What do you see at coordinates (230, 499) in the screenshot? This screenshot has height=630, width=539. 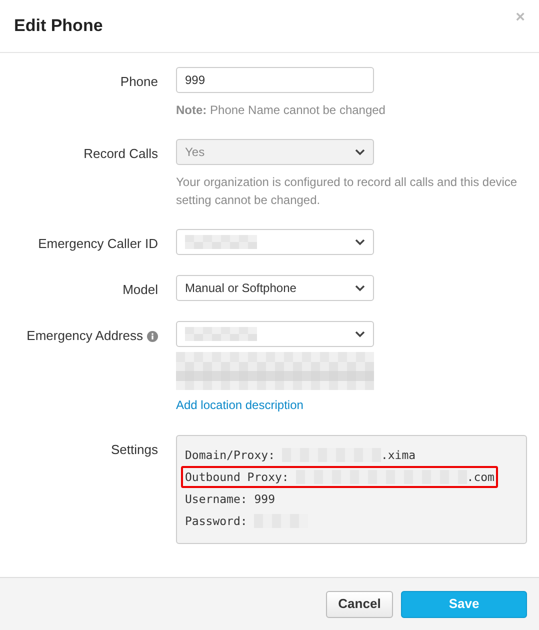 I see `settings-line: Username: 999` at bounding box center [230, 499].